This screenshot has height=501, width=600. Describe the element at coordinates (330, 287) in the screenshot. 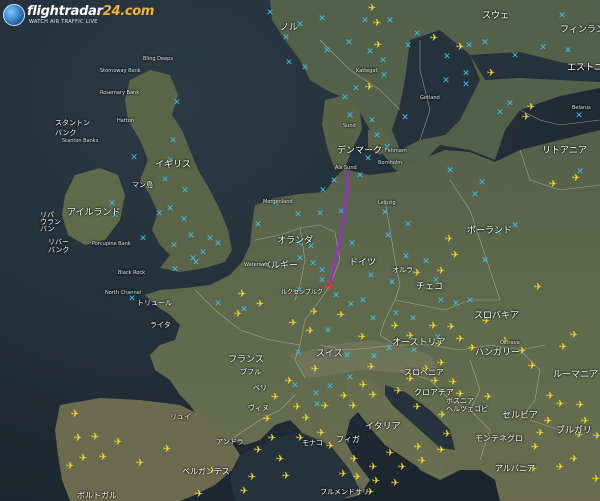

I see `selected-aircraft-marker: ✈` at that location.